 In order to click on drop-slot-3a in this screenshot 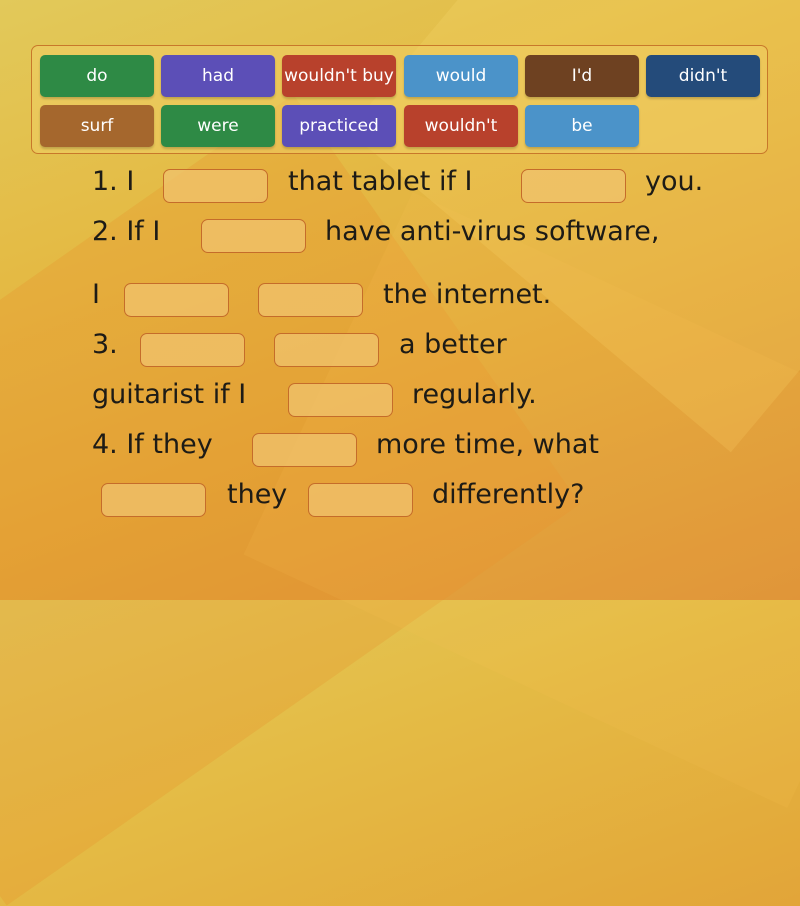, I will do `click(192, 350)`.